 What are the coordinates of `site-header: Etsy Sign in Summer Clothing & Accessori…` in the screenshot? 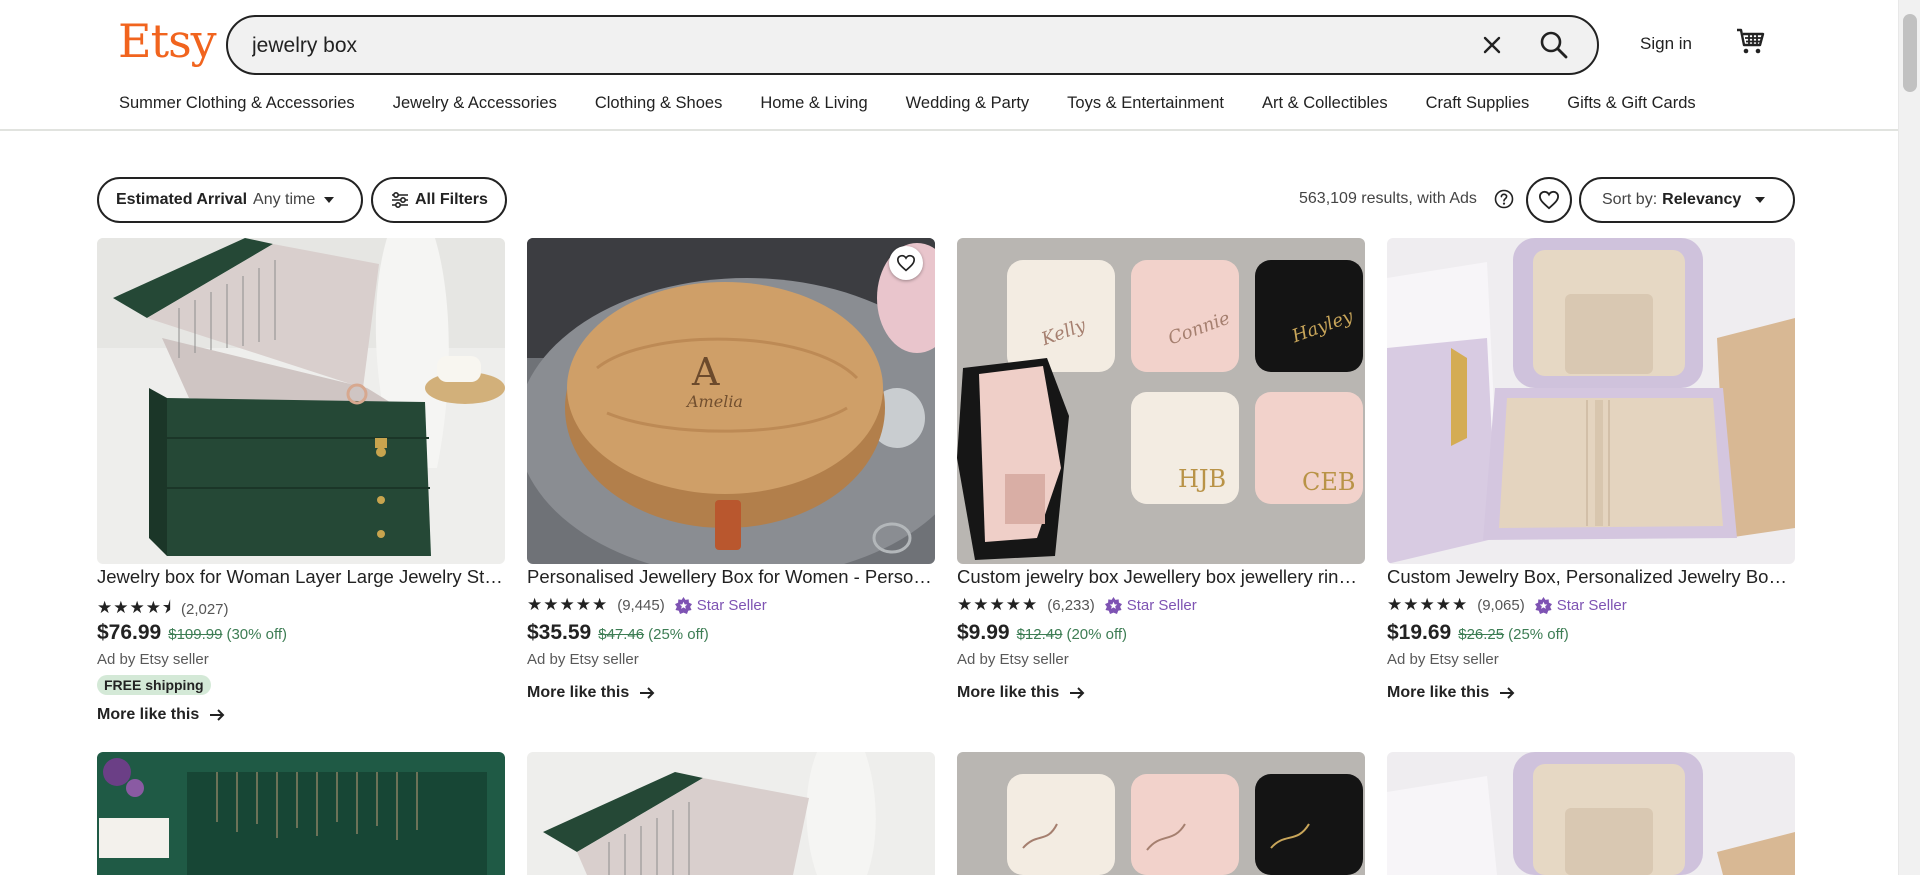 It's located at (949, 65).